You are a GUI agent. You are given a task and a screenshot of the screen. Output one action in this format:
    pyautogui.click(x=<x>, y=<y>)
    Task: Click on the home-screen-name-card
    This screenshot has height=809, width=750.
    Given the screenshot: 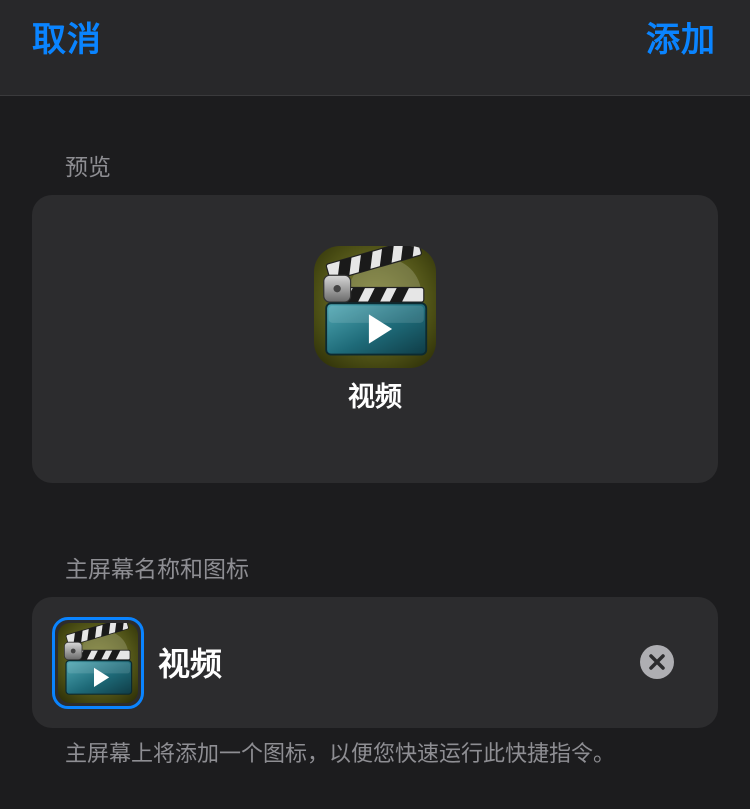 What is the action you would take?
    pyautogui.click(x=375, y=662)
    